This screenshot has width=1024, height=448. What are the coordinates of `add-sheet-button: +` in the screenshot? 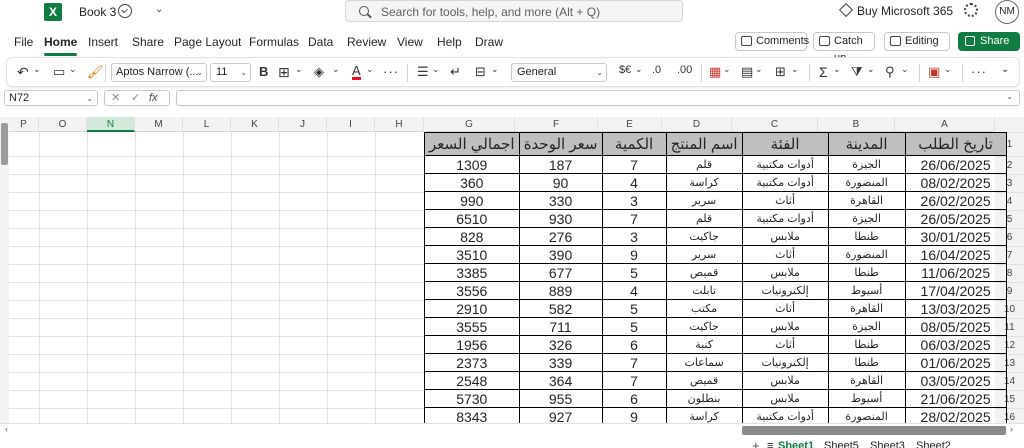 It's located at (756, 443).